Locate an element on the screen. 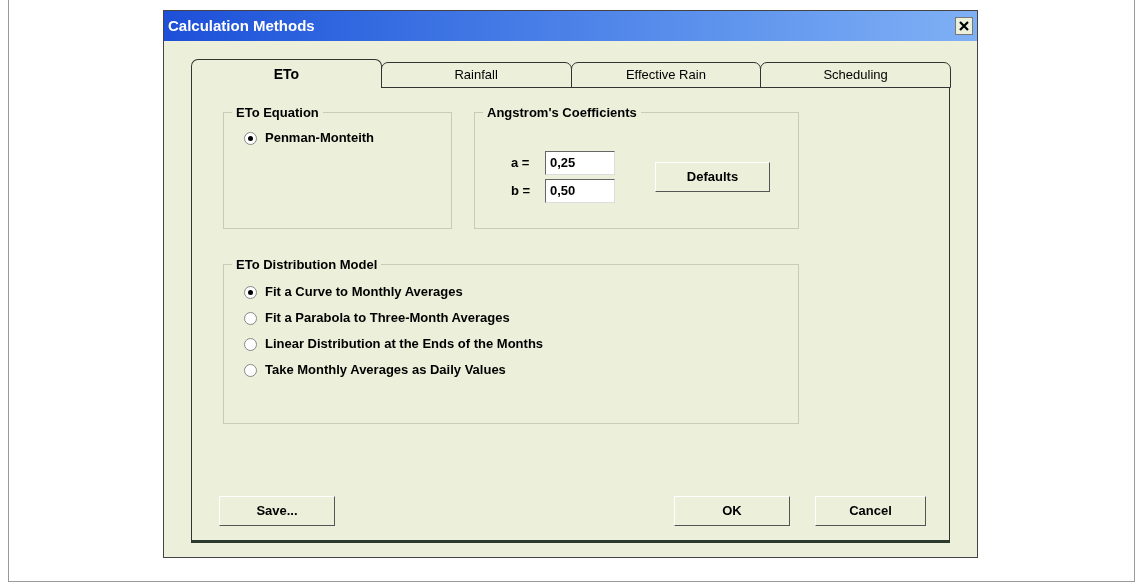  dialog-button: Cancel is located at coordinates (870, 511).